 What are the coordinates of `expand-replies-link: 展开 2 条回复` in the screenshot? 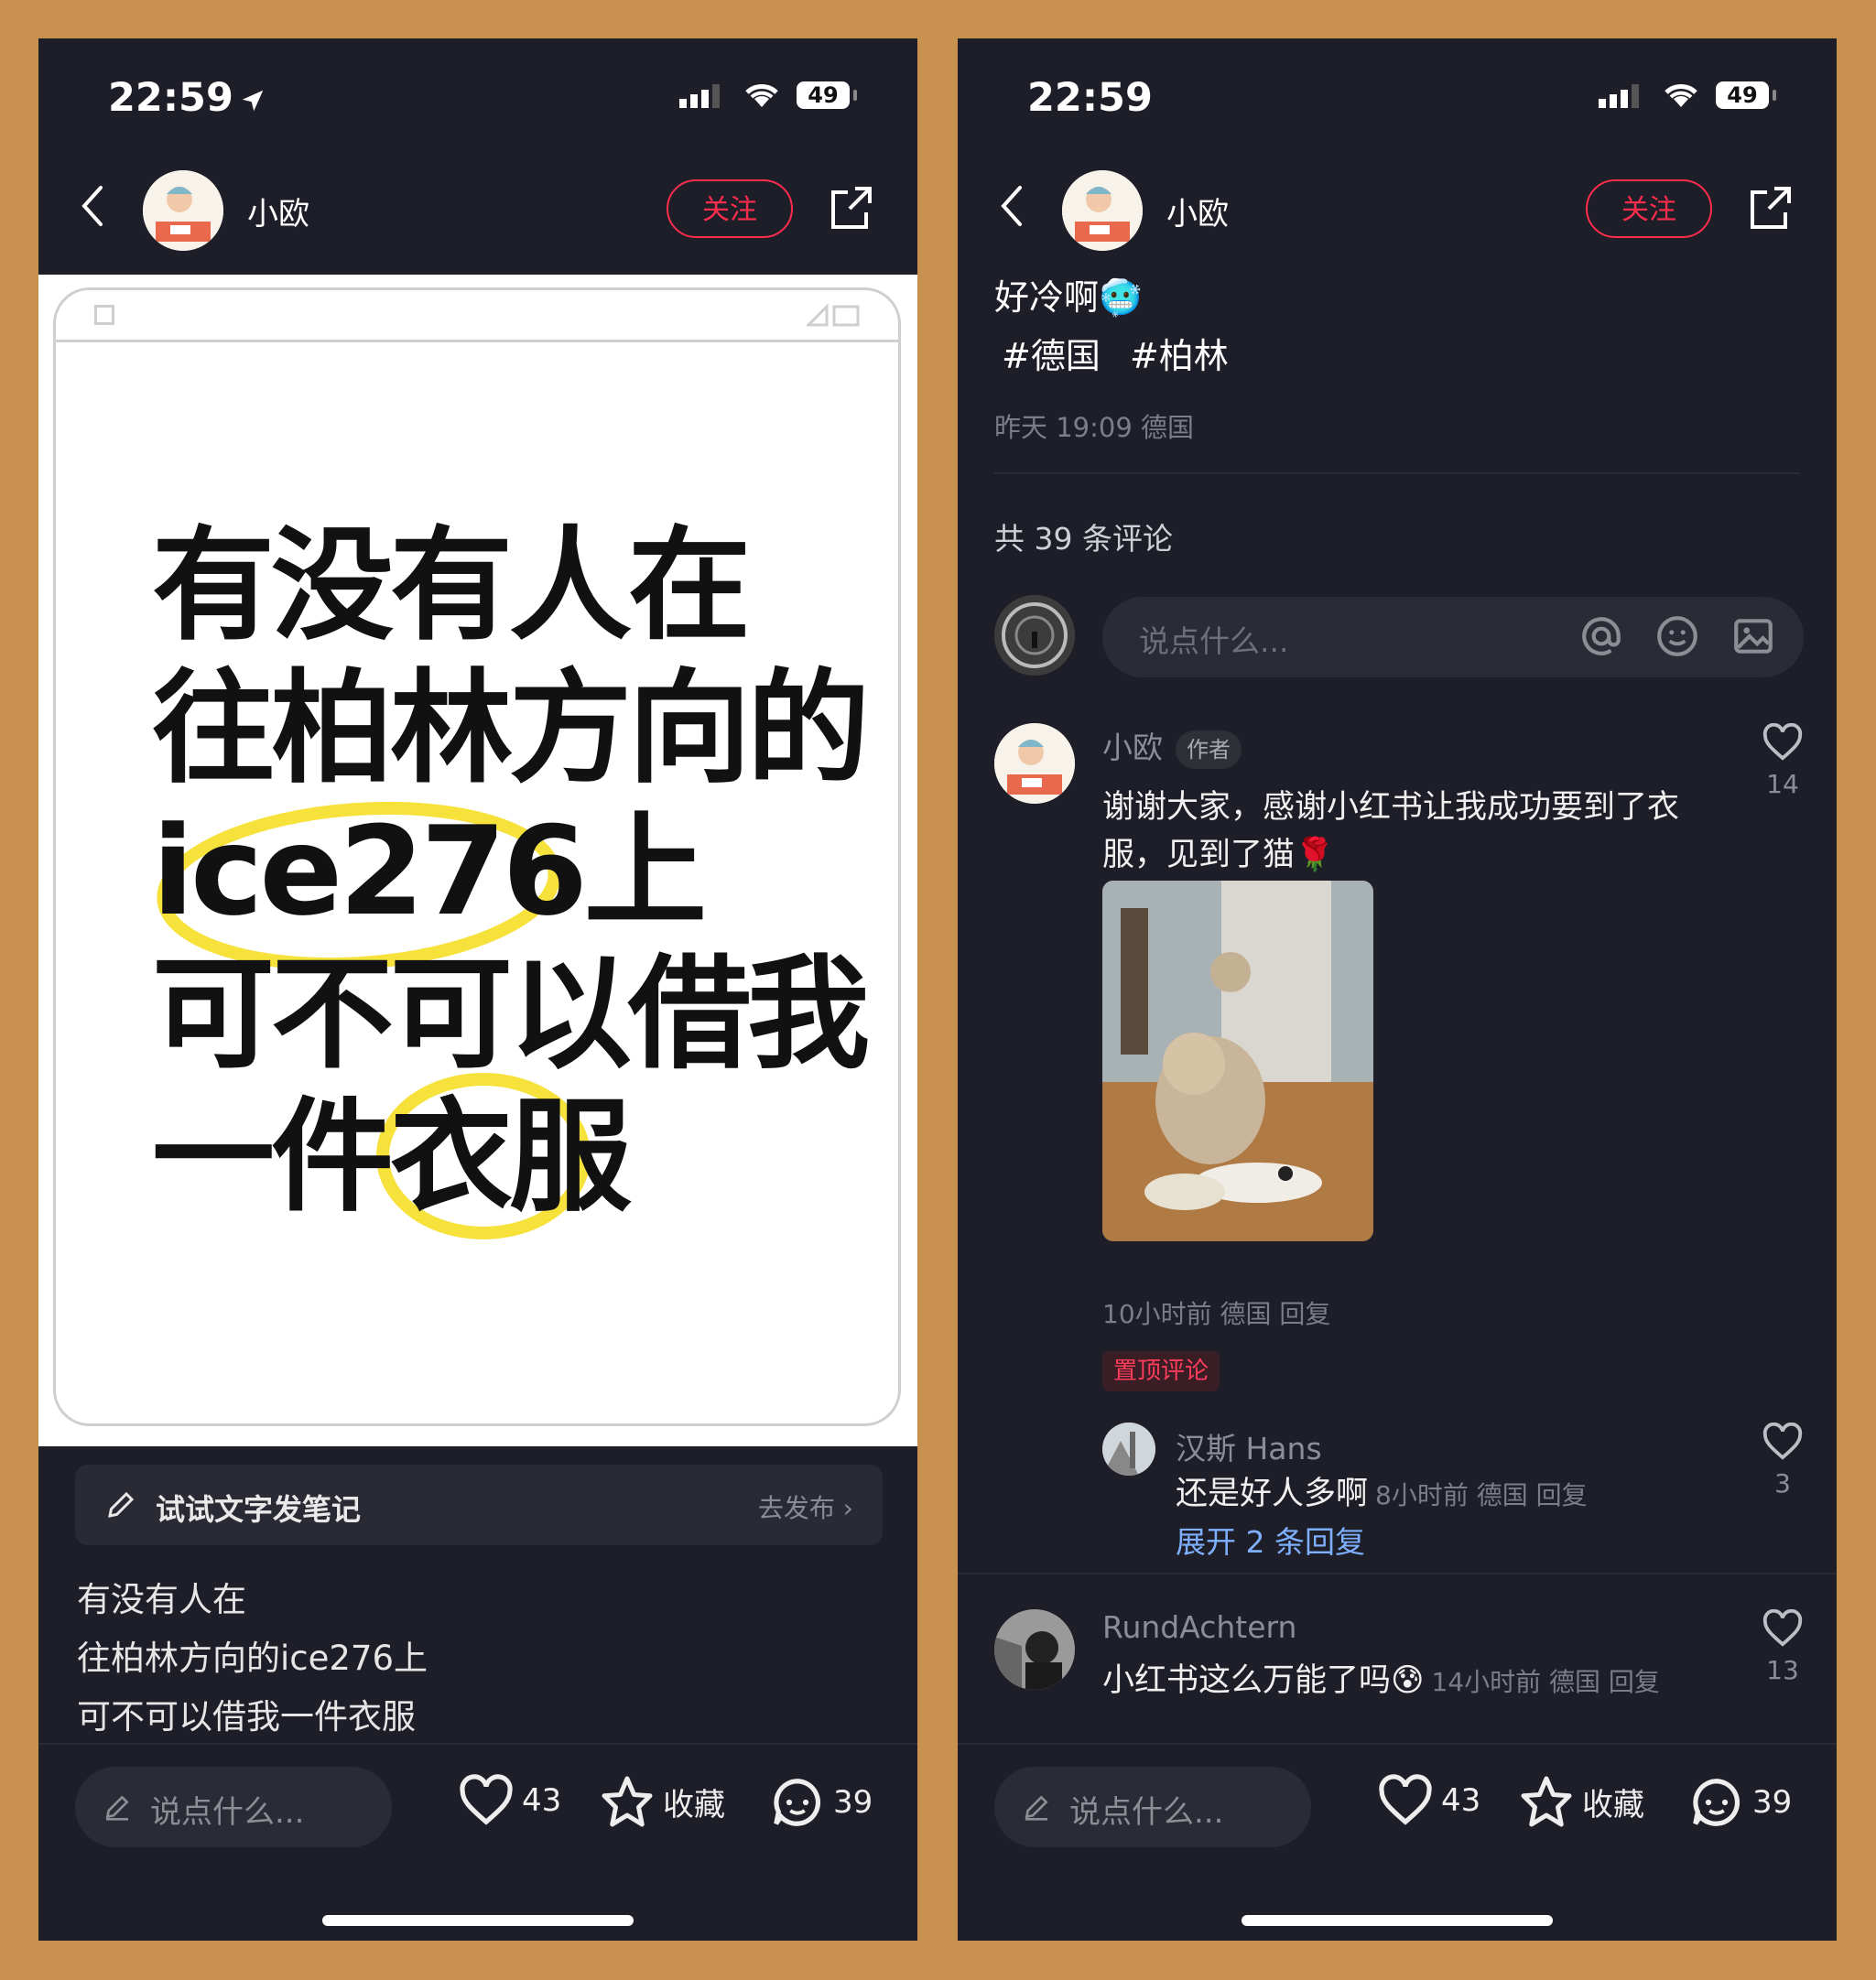 It's located at (1270, 1540).